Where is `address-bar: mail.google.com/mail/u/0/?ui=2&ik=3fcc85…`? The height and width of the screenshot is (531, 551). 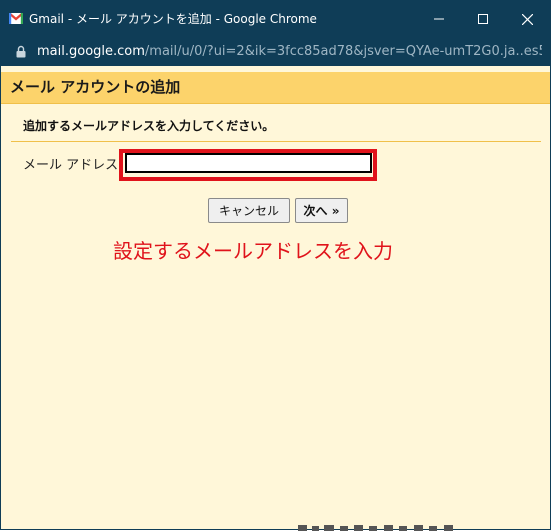 address-bar: mail.google.com/mail/u/0/?ui=2&ik=3fcc85… is located at coordinates (275, 51).